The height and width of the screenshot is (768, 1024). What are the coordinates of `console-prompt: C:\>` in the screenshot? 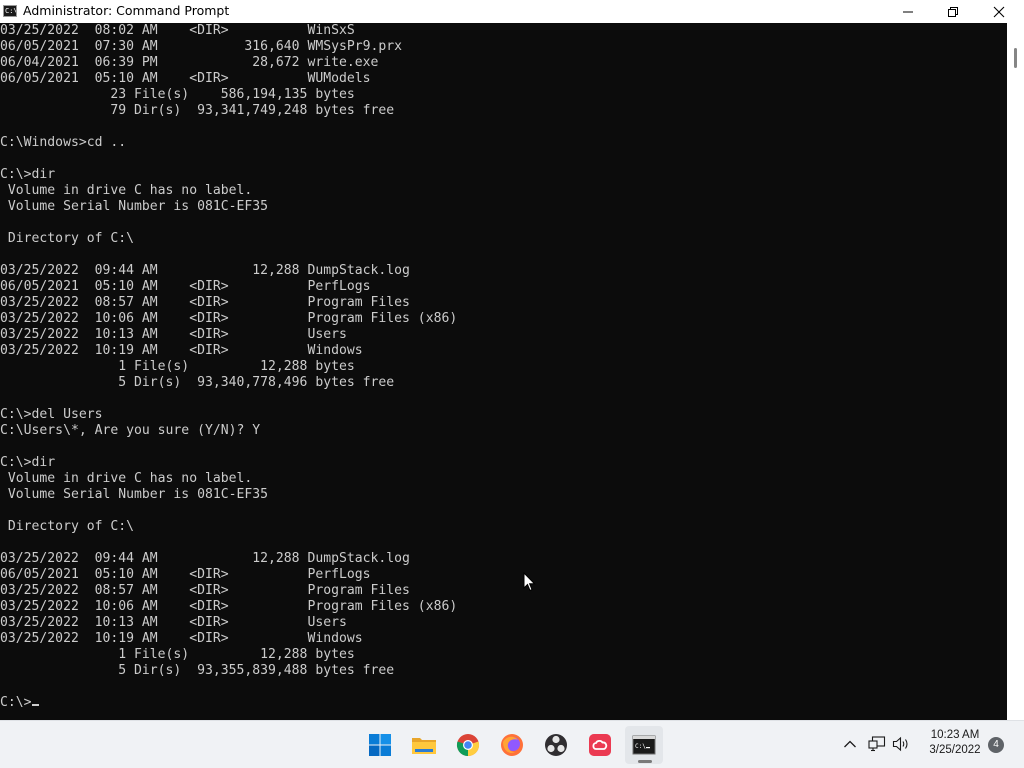 It's located at (16, 702).